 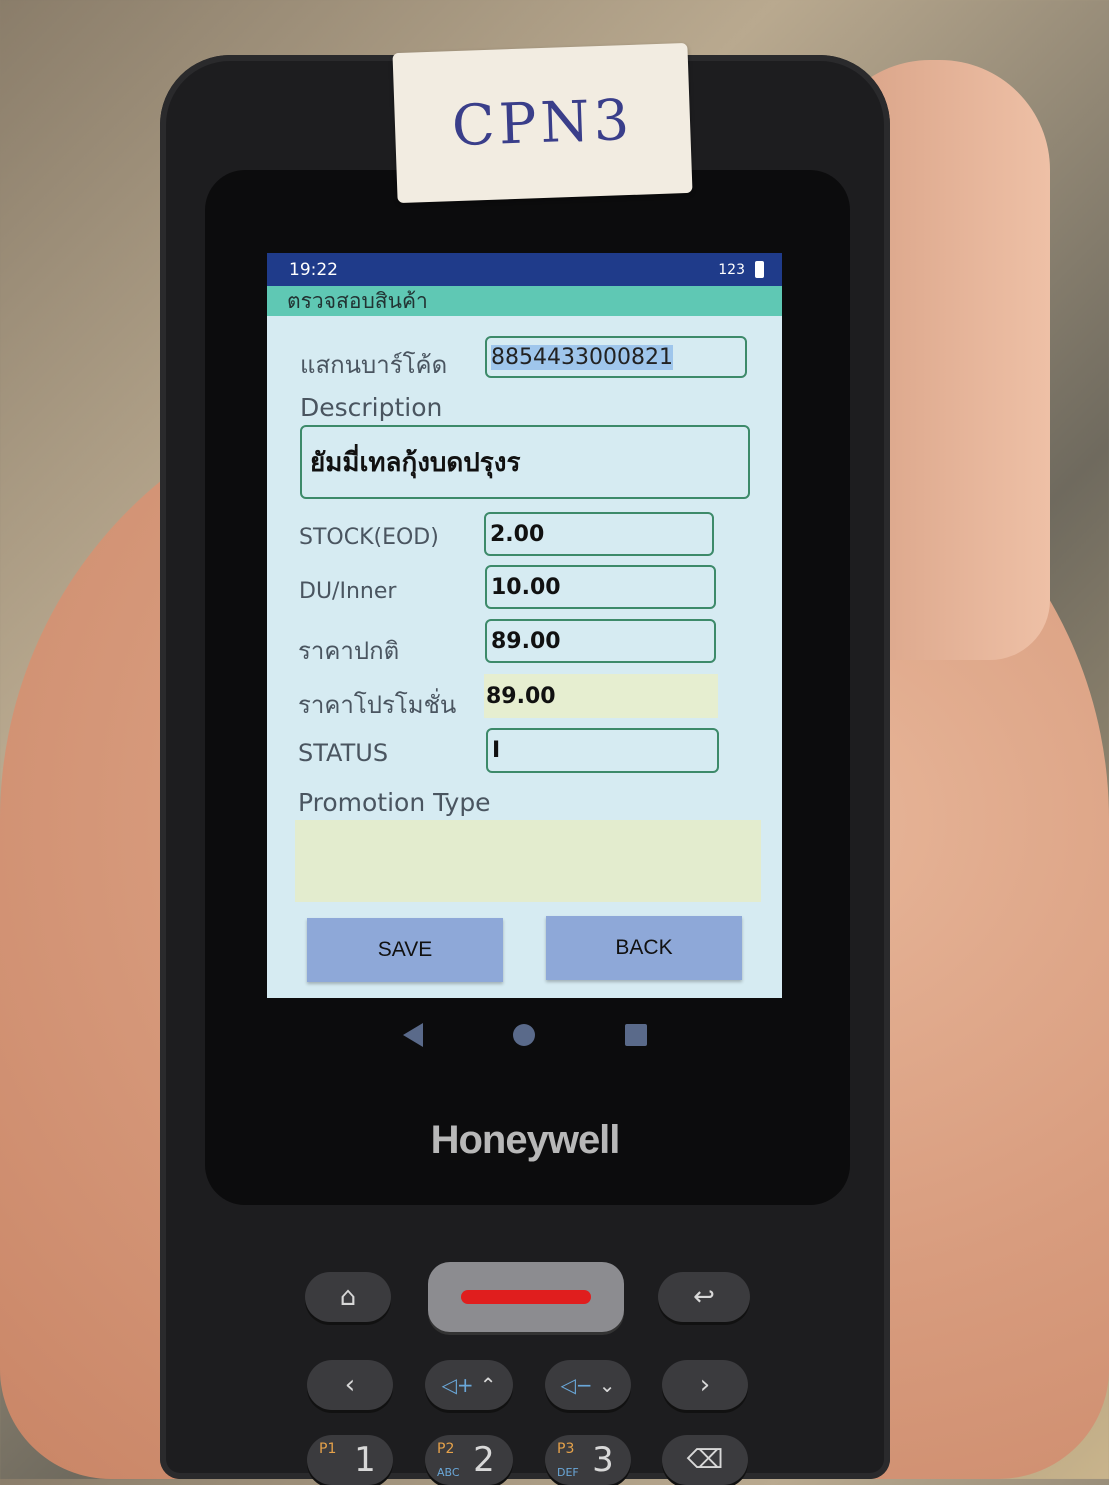 What do you see at coordinates (405, 950) in the screenshot?
I see `save-button: SAVE` at bounding box center [405, 950].